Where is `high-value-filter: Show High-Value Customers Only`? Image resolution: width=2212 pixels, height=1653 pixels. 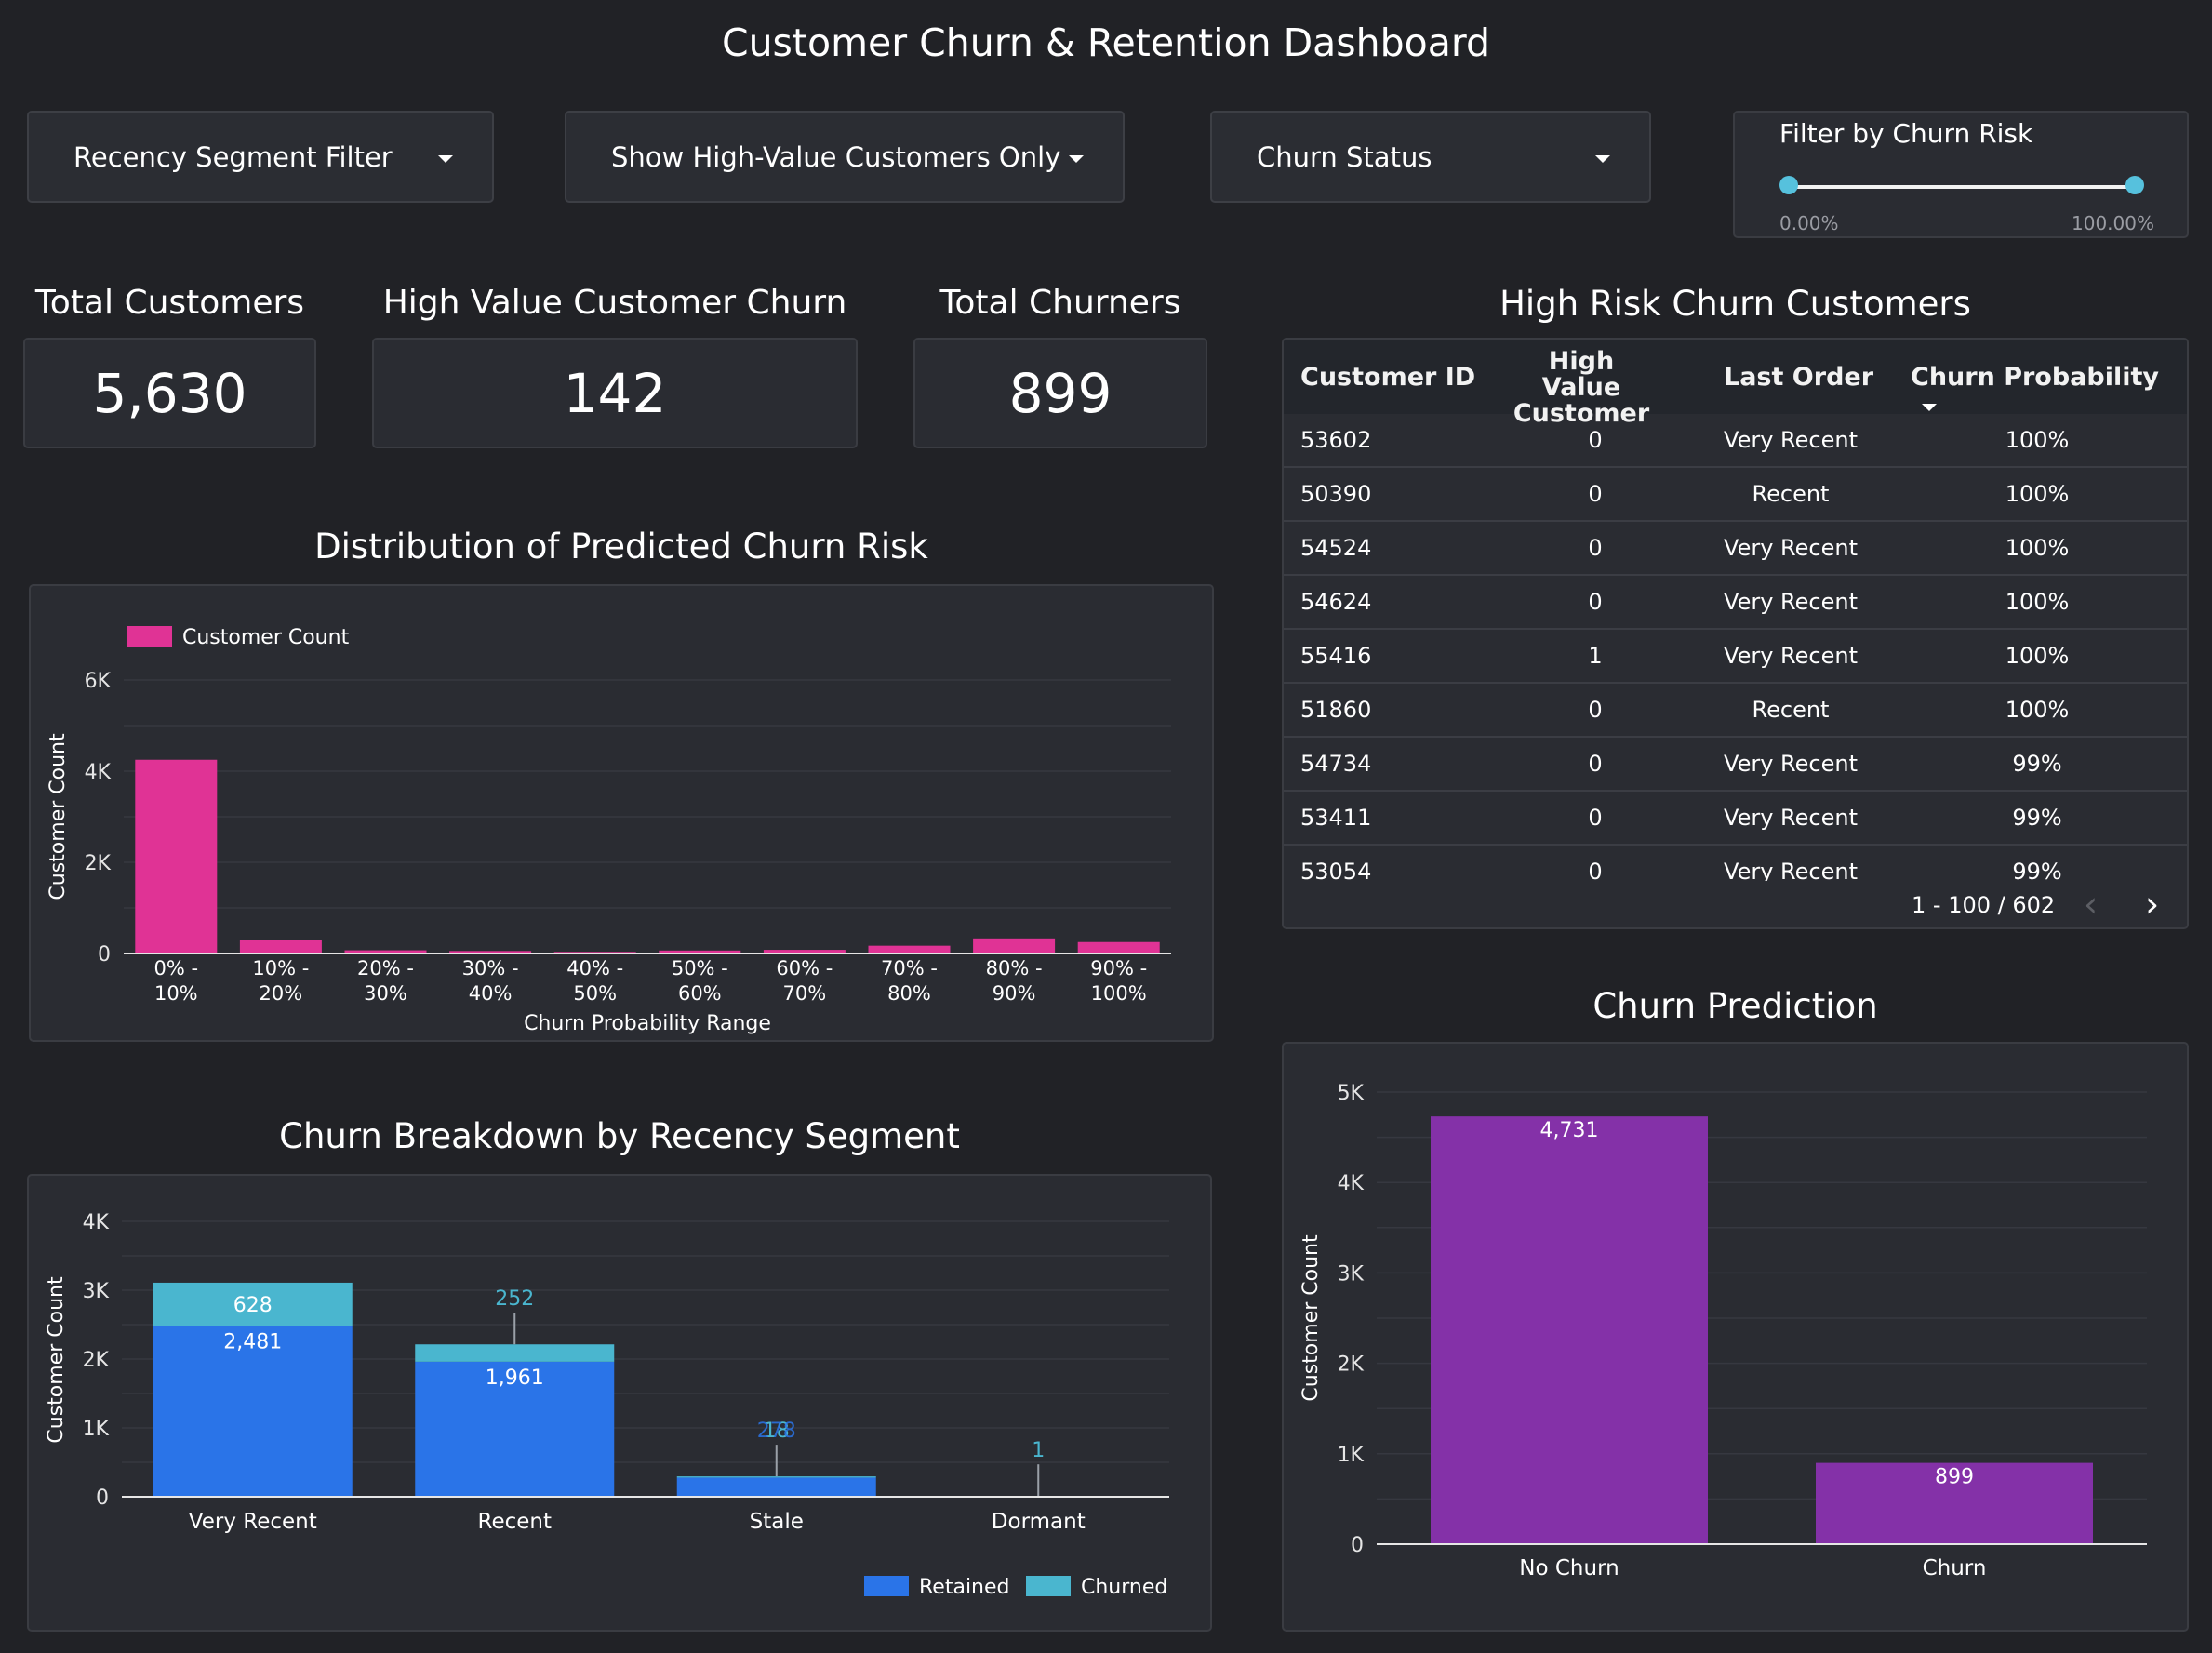 high-value-filter: Show High-Value Customers Only is located at coordinates (845, 157).